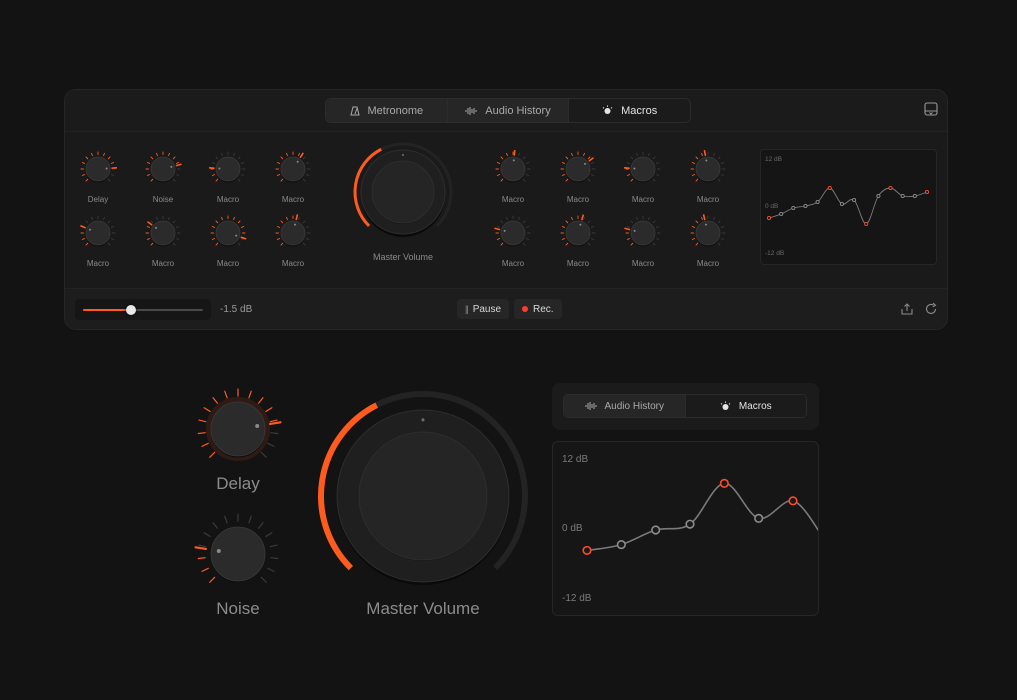 This screenshot has height=700, width=1017. What do you see at coordinates (143, 309) in the screenshot?
I see `volume-slider` at bounding box center [143, 309].